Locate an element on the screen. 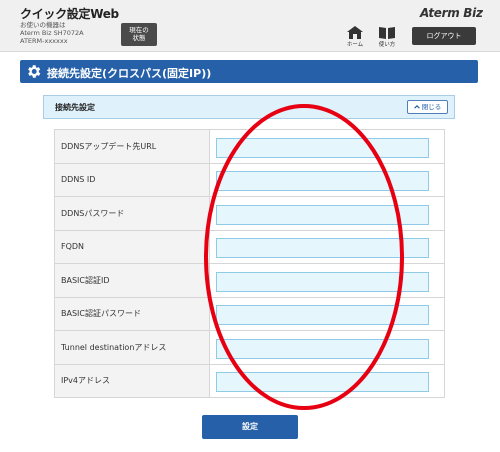  manual-link-label: 使い方 is located at coordinates (387, 45).